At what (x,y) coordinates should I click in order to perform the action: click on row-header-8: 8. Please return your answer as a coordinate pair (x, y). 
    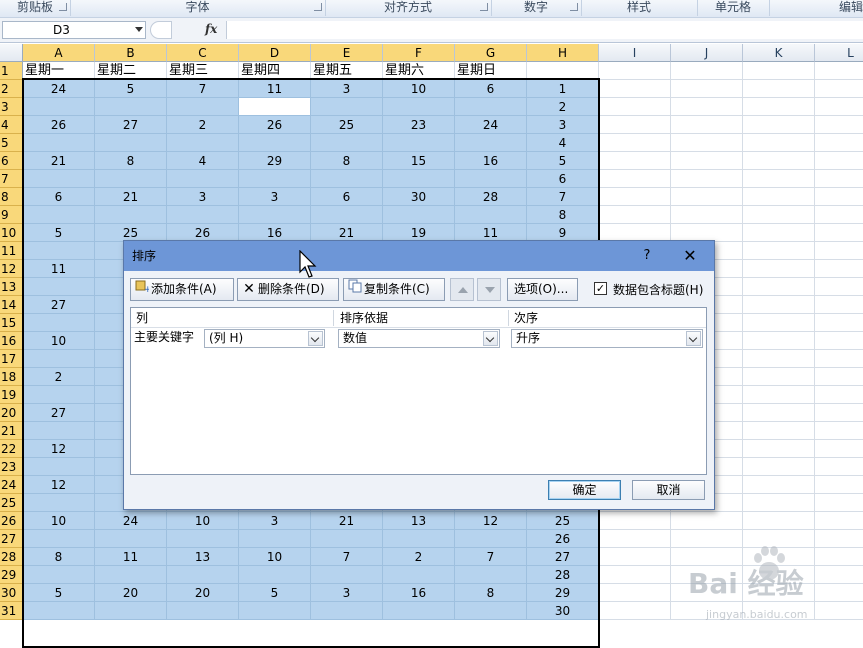
    Looking at the image, I should click on (11, 197).